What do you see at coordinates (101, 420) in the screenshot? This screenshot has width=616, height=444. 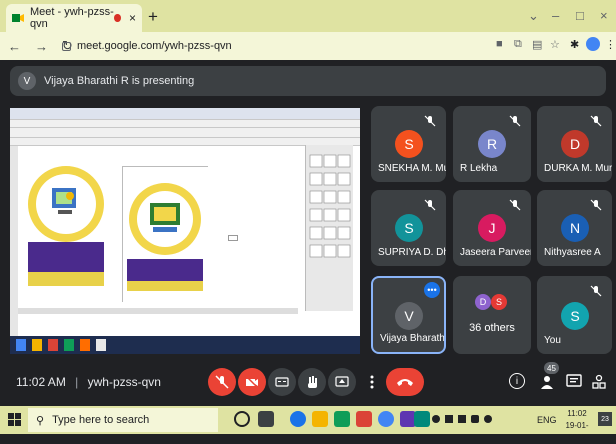 I see `search-placeholder: Type here to search` at bounding box center [101, 420].